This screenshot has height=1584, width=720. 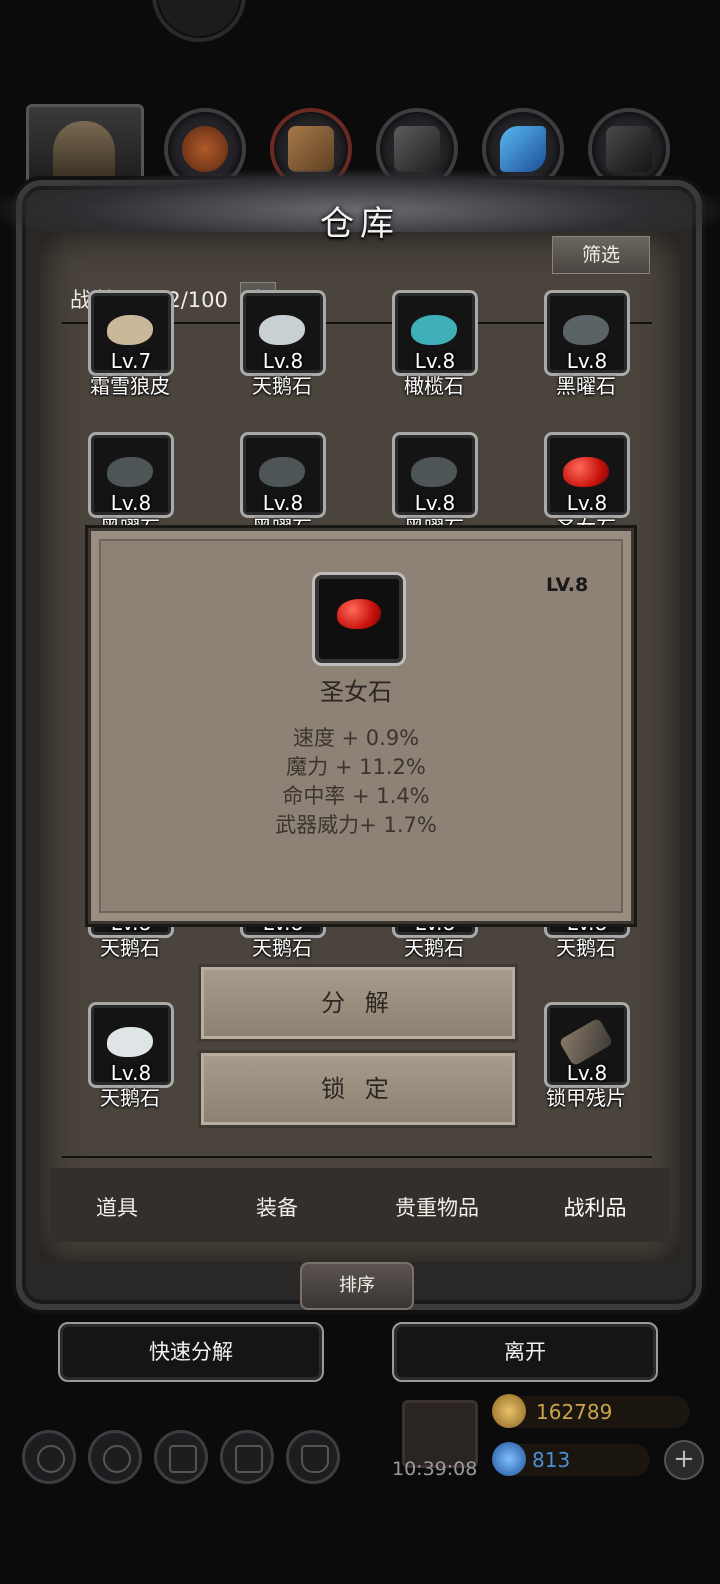 I want to click on clock: 10:39:08, so click(x=435, y=1469).